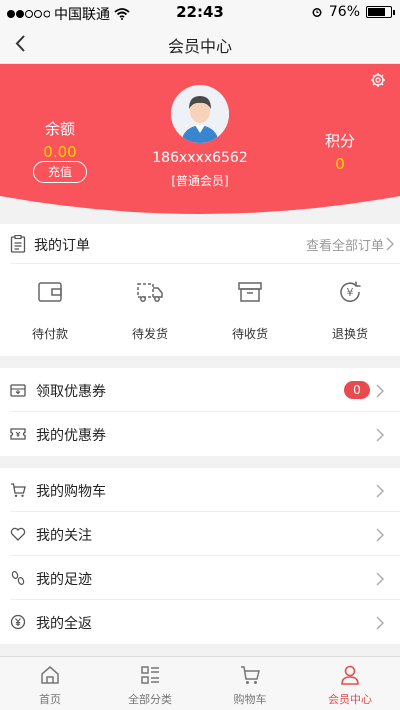 The height and width of the screenshot is (710, 400). I want to click on category-icon, so click(150, 675).